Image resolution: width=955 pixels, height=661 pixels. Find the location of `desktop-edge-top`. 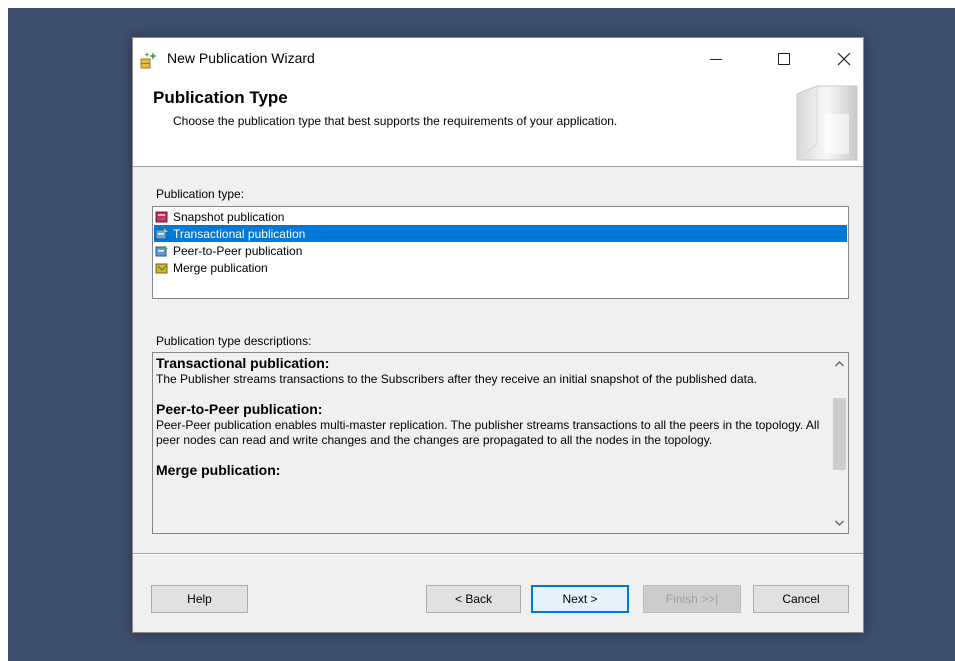

desktop-edge-top is located at coordinates (477, 4).